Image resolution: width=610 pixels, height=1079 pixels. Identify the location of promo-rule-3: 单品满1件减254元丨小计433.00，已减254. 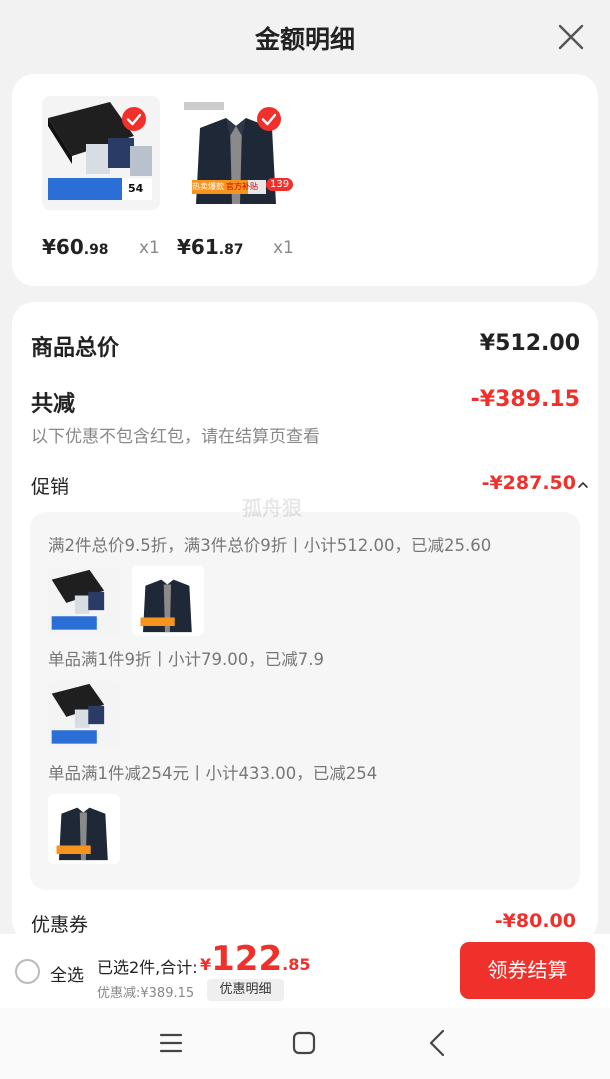
(213, 773).